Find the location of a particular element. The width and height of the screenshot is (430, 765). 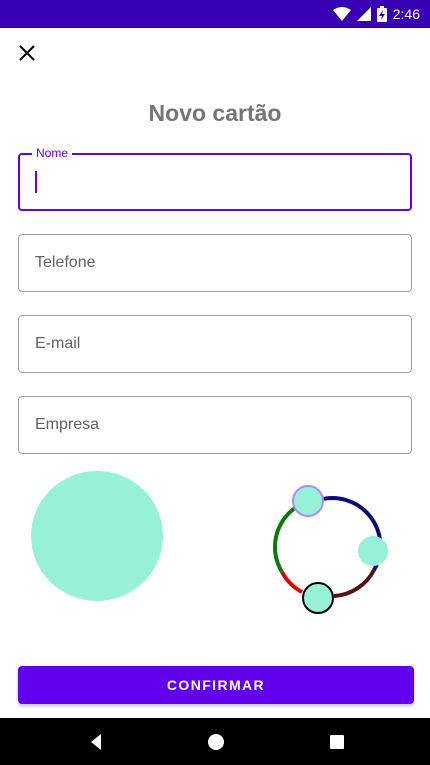

page-title: Novo cartão is located at coordinates (215, 113).